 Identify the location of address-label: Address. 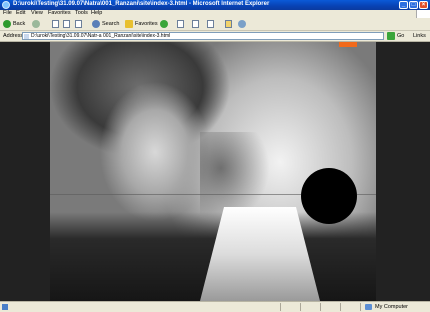
(13, 36).